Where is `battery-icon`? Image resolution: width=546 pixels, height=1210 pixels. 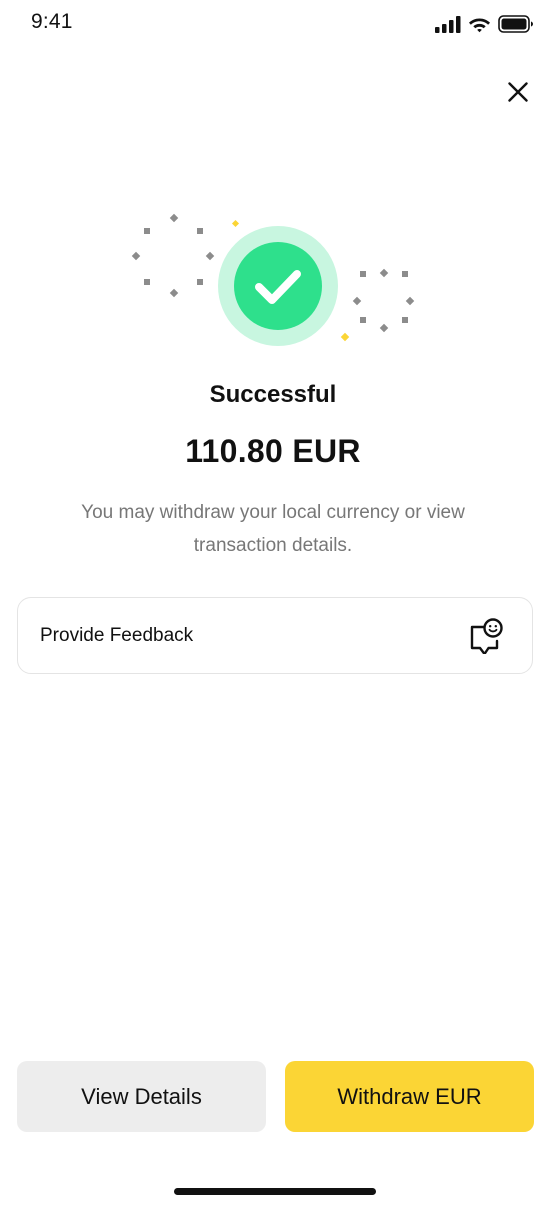
battery-icon is located at coordinates (515, 24).